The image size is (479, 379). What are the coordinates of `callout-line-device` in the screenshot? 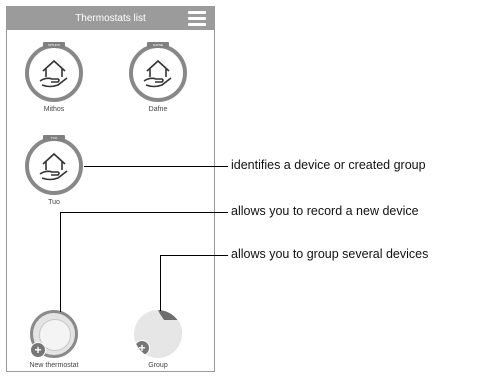 It's located at (156, 166).